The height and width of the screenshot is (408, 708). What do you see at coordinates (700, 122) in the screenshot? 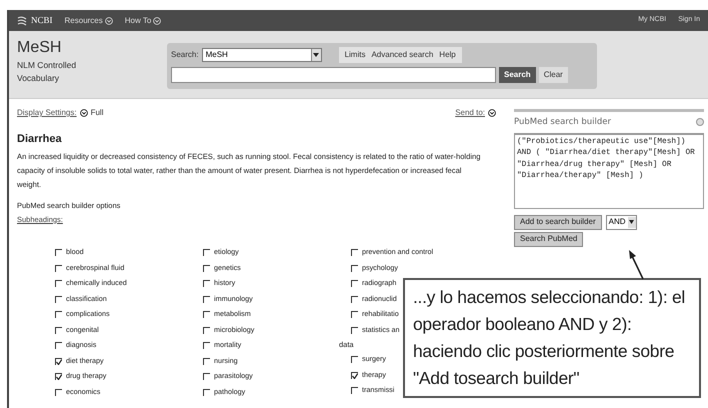
I see `collapse-button` at bounding box center [700, 122].